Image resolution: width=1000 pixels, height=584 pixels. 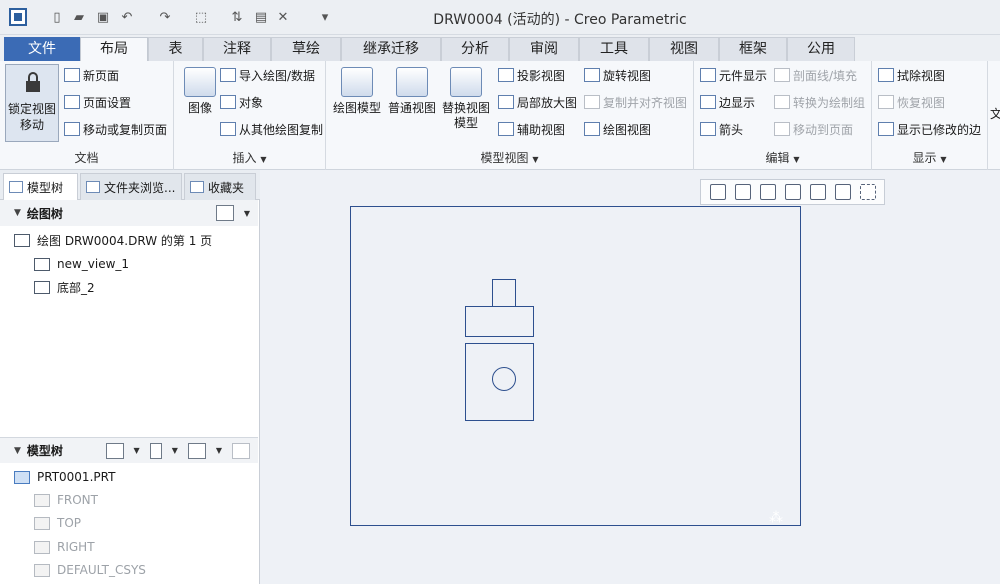 I want to click on drawing-tree-header: ▼ 绘图树 ▼, so click(x=129, y=213).